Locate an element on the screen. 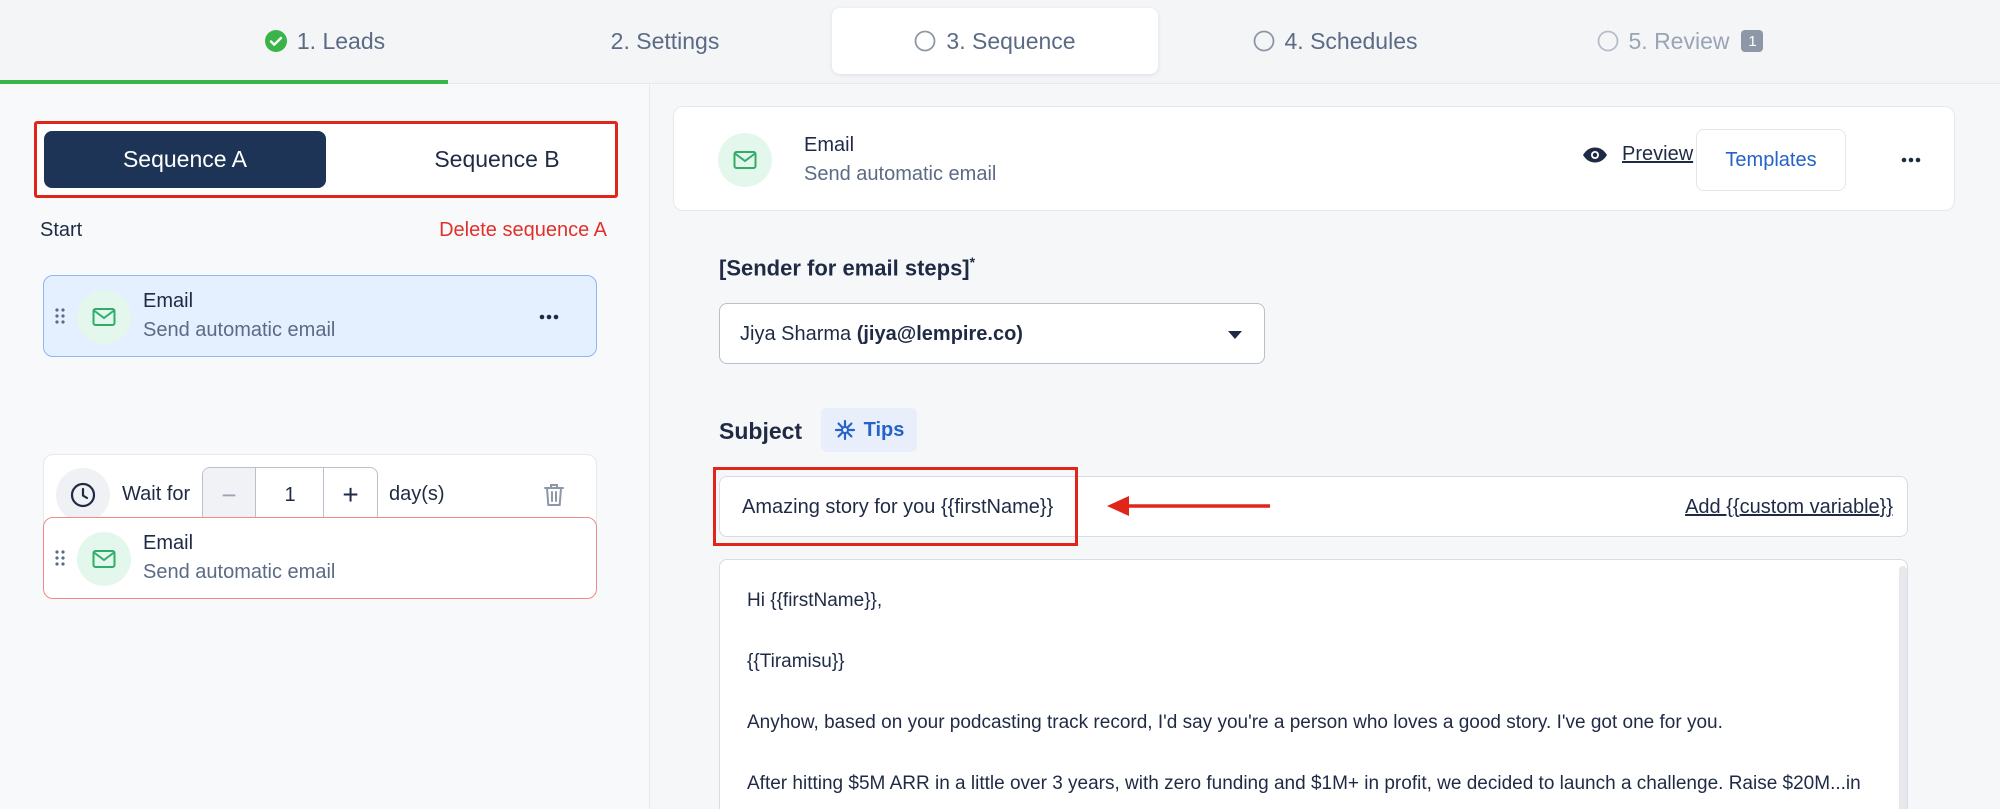 Image resolution: width=2000 pixels, height=809 pixels. increment-button: + is located at coordinates (350, 495).